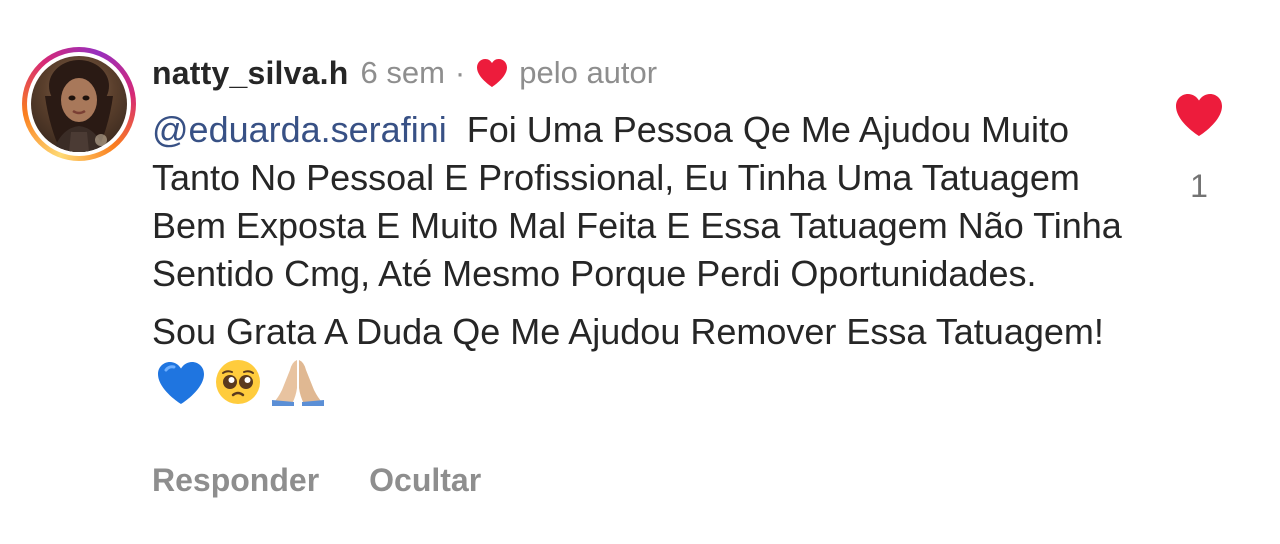 The height and width of the screenshot is (544, 1280). I want to click on folded-hands-icon, so click(298, 387).